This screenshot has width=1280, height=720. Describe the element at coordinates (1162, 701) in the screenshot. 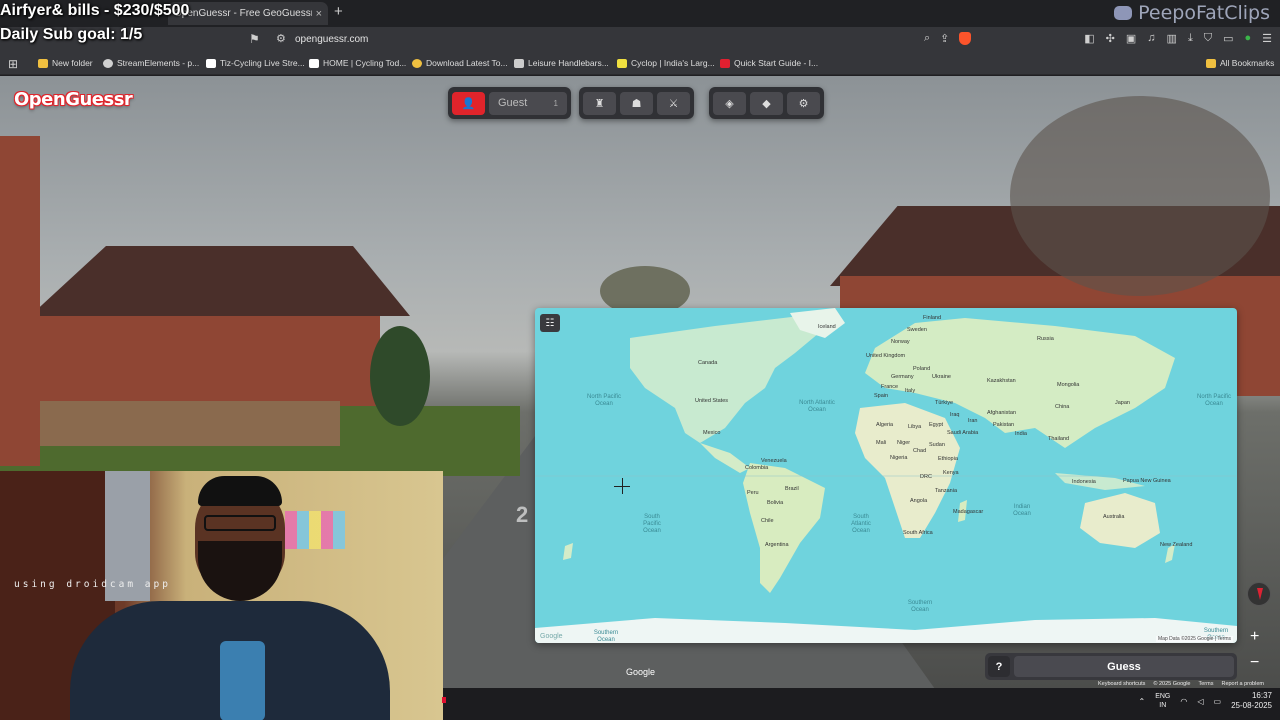

I see `language-indicator: ENG IN` at that location.